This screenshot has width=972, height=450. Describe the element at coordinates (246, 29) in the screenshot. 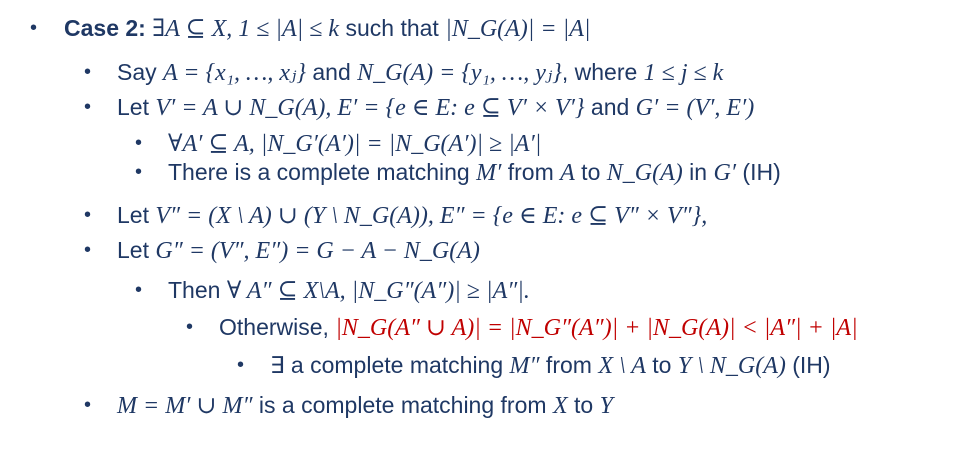

I see `line-segment: ∃A ⊆ X, 1 ≤ |A| ≤ k` at that location.